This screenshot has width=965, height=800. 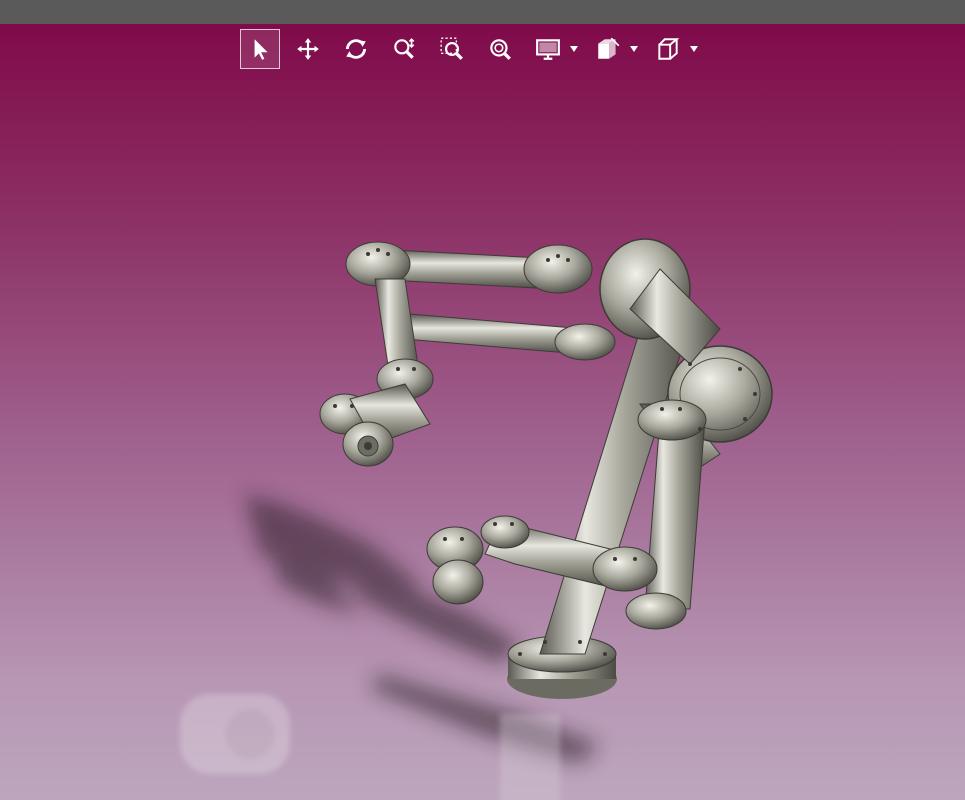 I want to click on zoom-updown-icon, so click(x=404, y=48).